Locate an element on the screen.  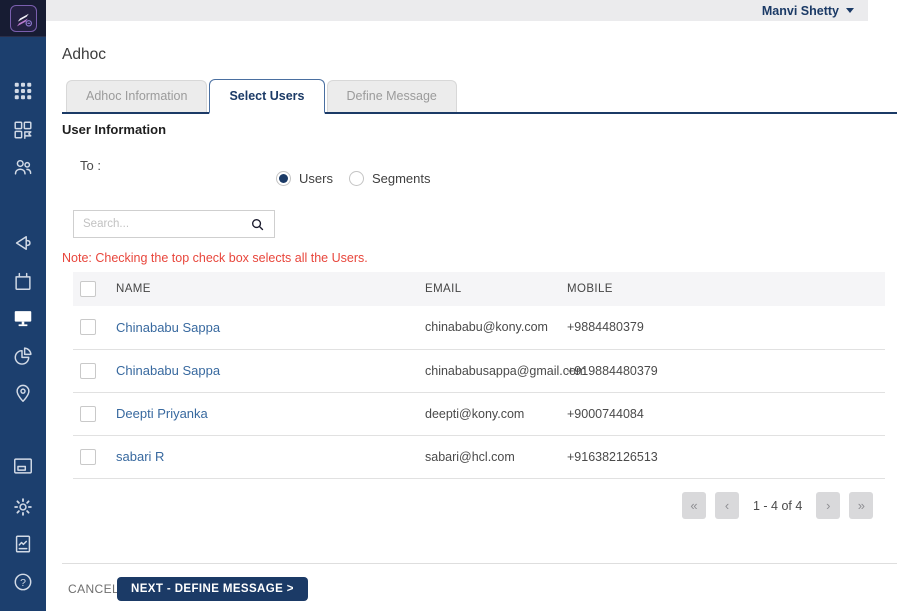
table-row: sabari R sabari@hcl.com +916382126513 is located at coordinates (479, 457).